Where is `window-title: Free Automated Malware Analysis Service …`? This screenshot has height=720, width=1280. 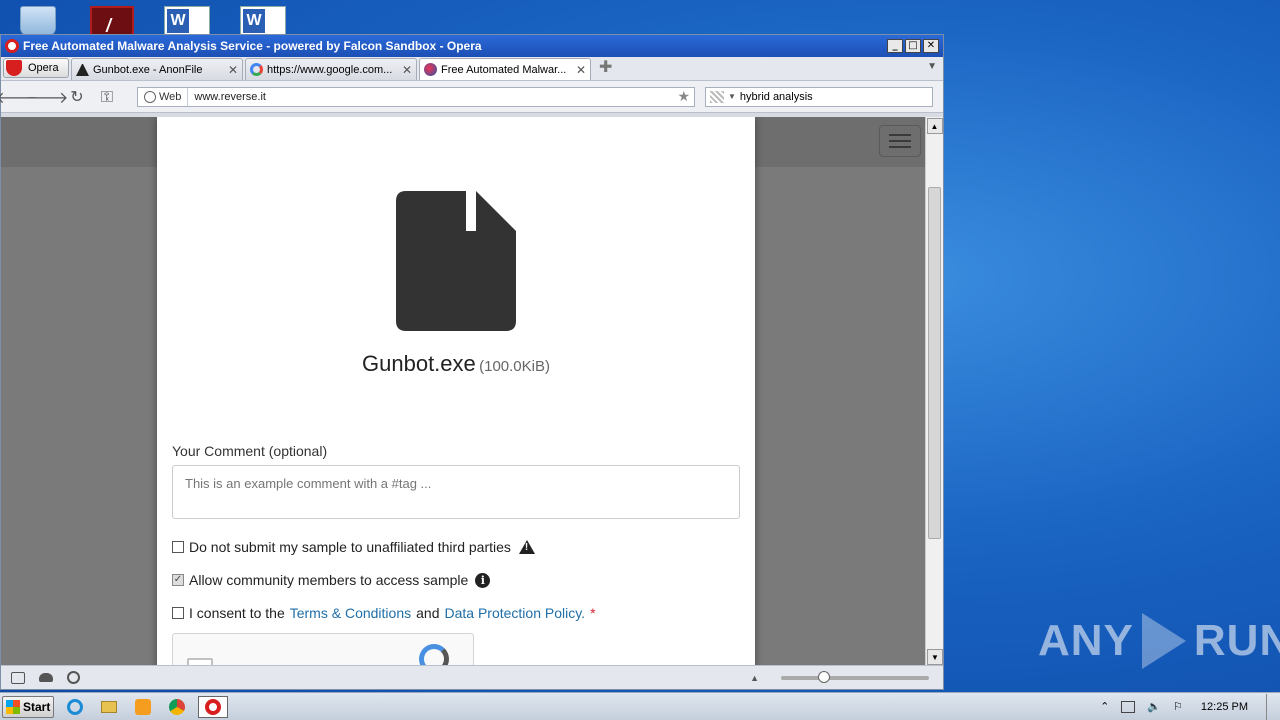
window-title: Free Automated Malware Analysis Service … is located at coordinates (252, 46).